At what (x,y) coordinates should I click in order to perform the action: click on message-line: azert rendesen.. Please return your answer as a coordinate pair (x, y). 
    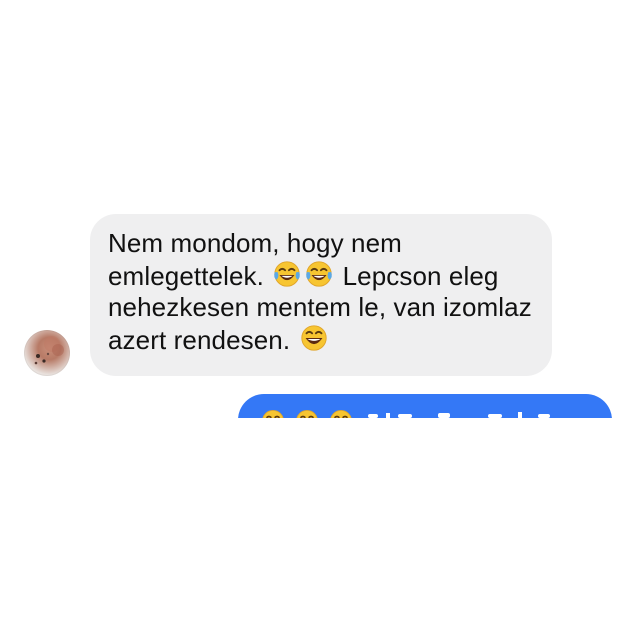
    Looking at the image, I should click on (321, 339).